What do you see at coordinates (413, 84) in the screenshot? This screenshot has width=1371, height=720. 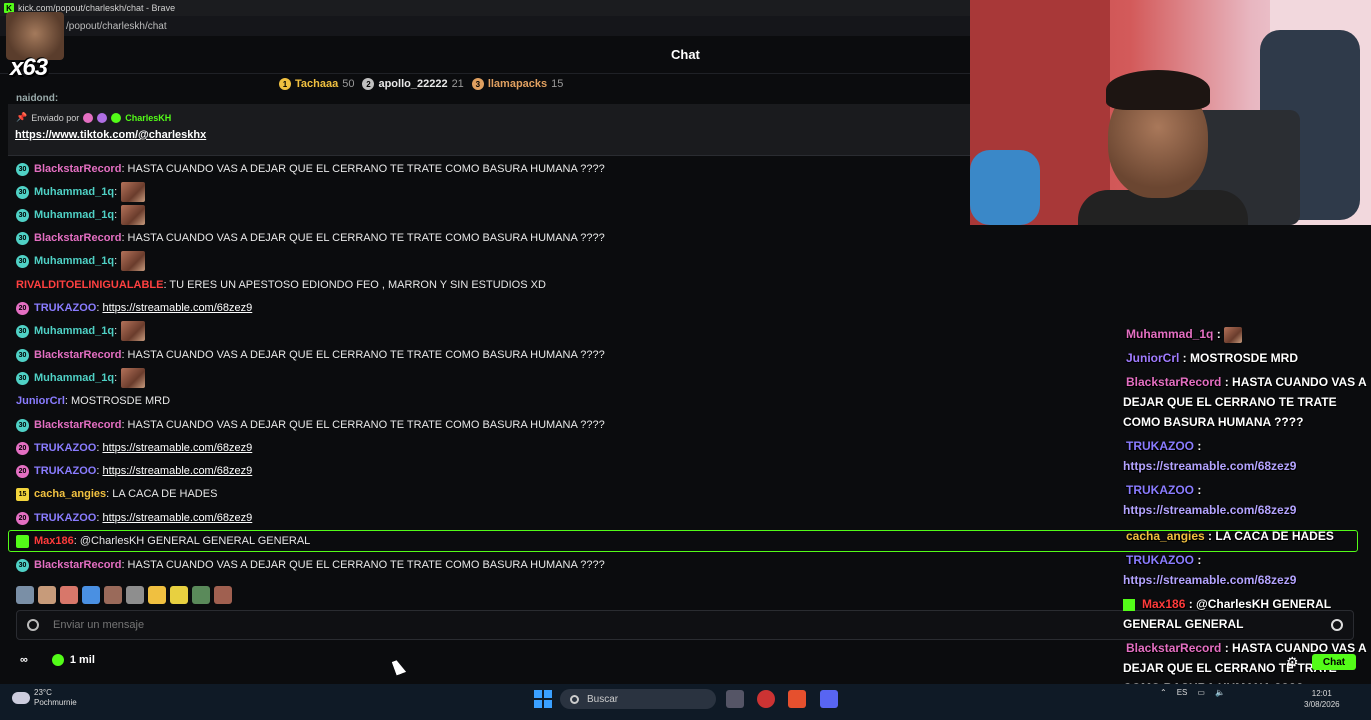 I see `leaderboard-item: 2 apollo_22222 21` at bounding box center [413, 84].